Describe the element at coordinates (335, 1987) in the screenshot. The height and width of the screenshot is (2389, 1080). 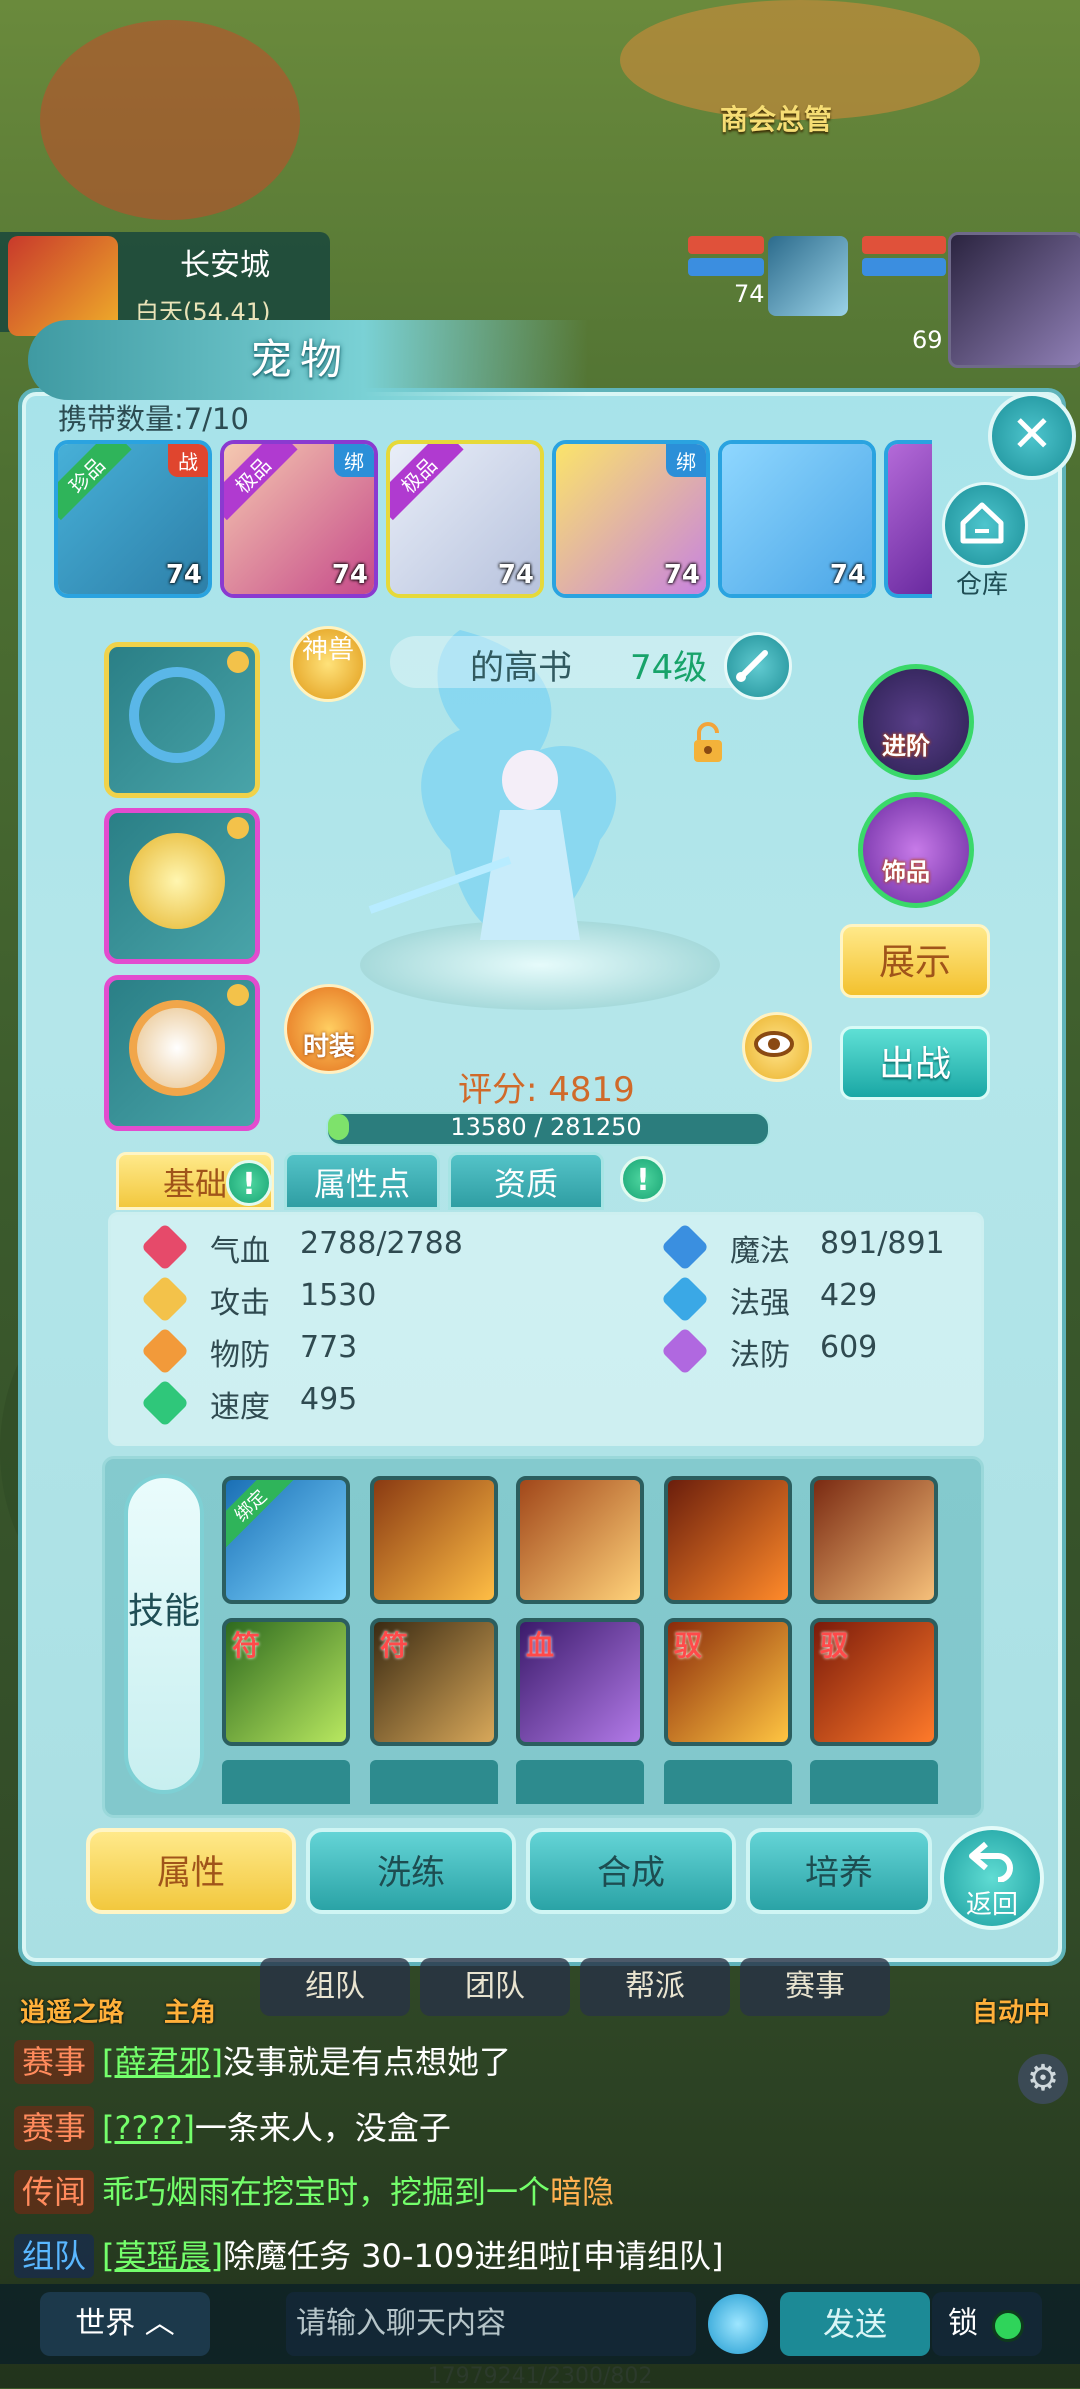
I see `chat-tab-team: 组队` at that location.